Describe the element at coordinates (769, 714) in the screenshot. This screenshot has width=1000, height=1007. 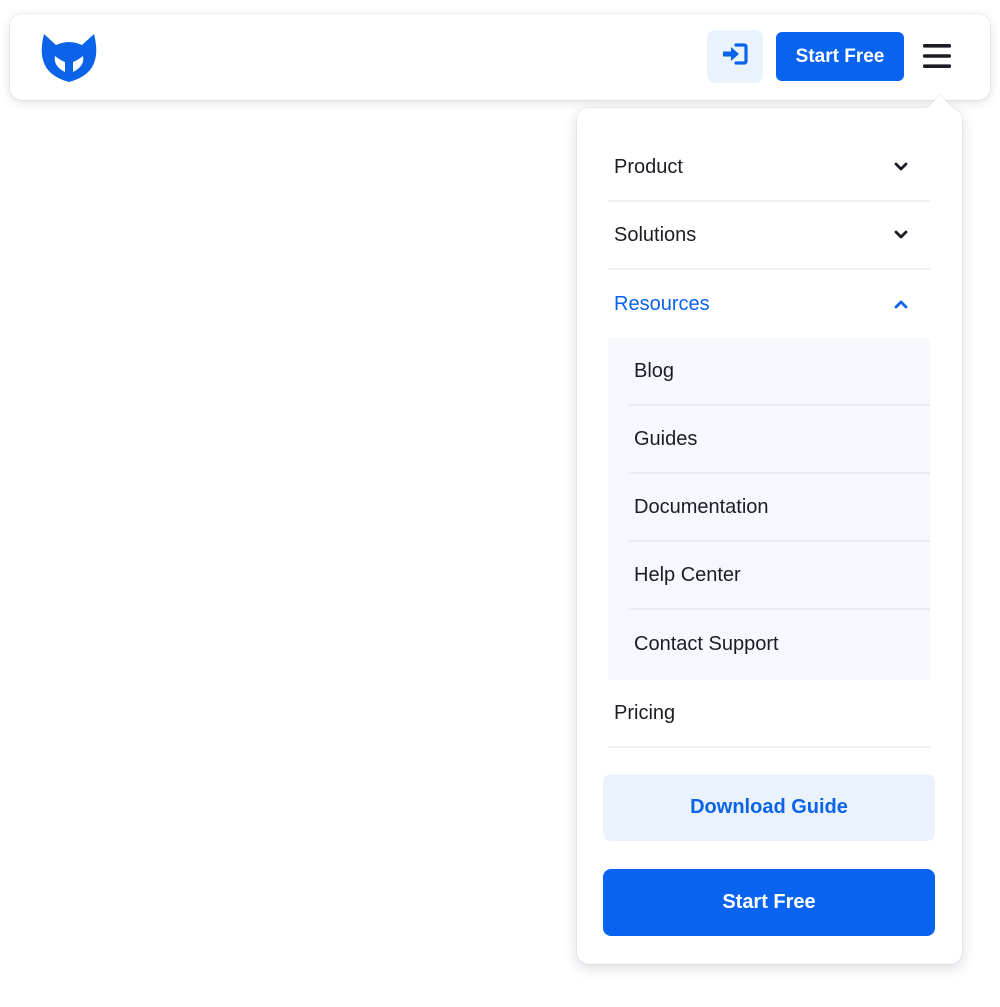
I see `menu-item-pricing: Pricing` at that location.